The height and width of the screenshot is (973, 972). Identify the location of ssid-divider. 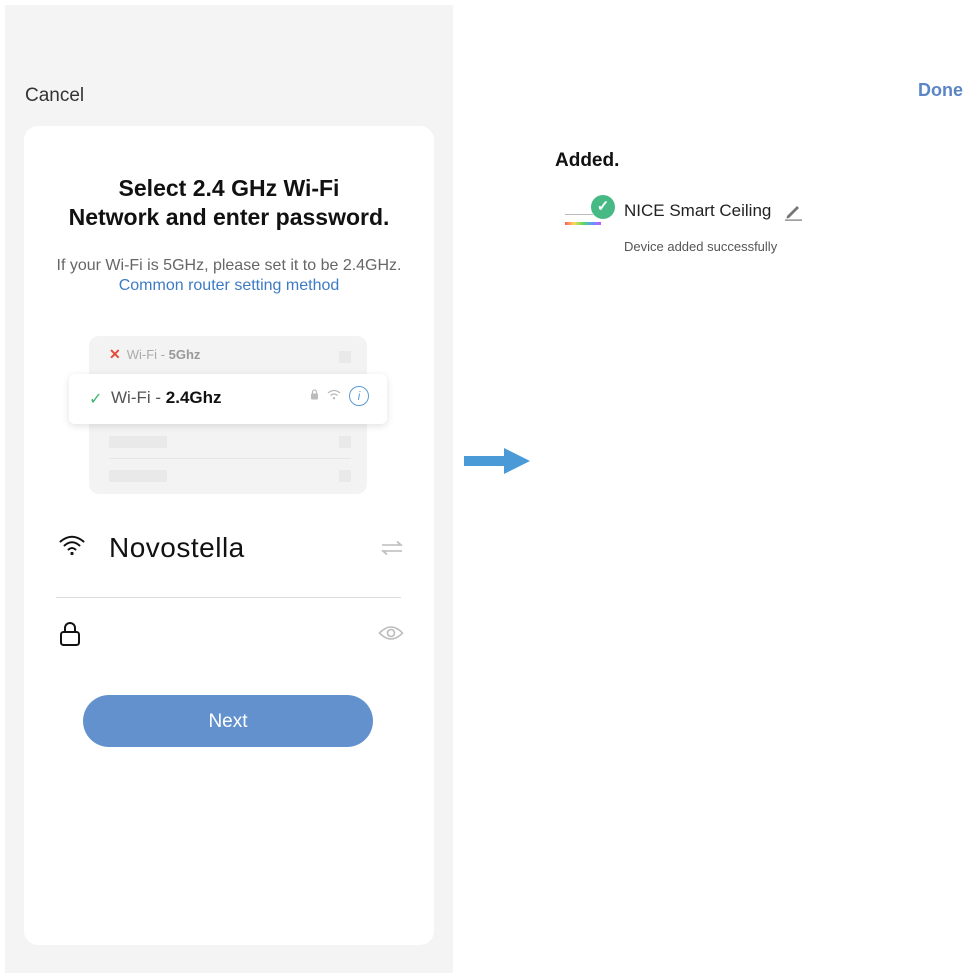
(228, 597).